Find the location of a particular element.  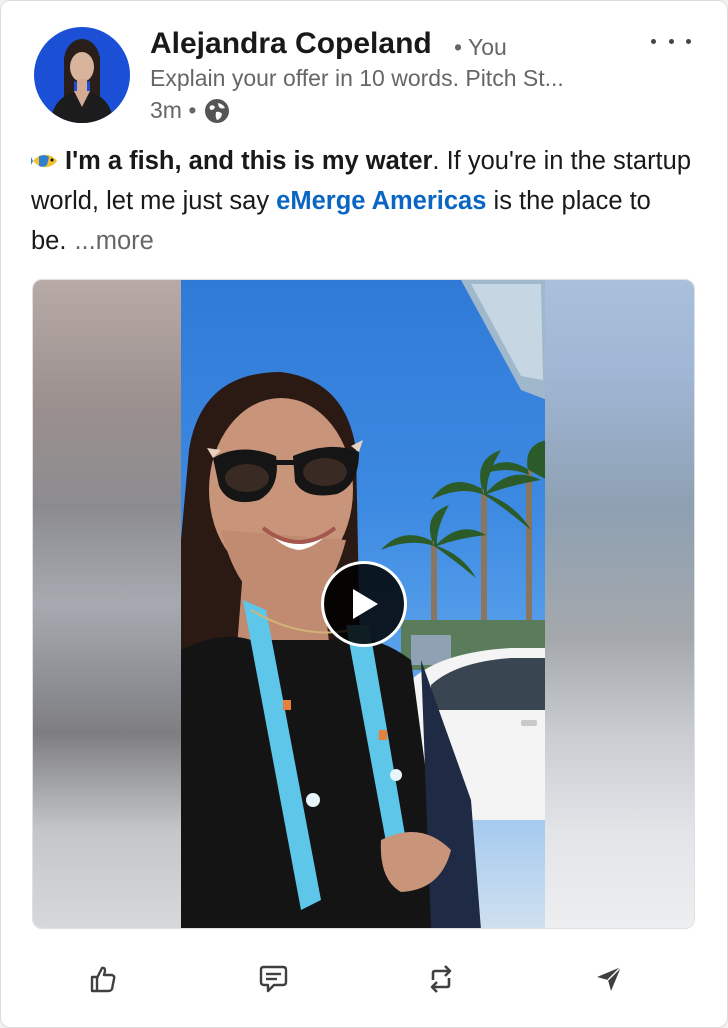

avatar-photo is located at coordinates (82, 75).